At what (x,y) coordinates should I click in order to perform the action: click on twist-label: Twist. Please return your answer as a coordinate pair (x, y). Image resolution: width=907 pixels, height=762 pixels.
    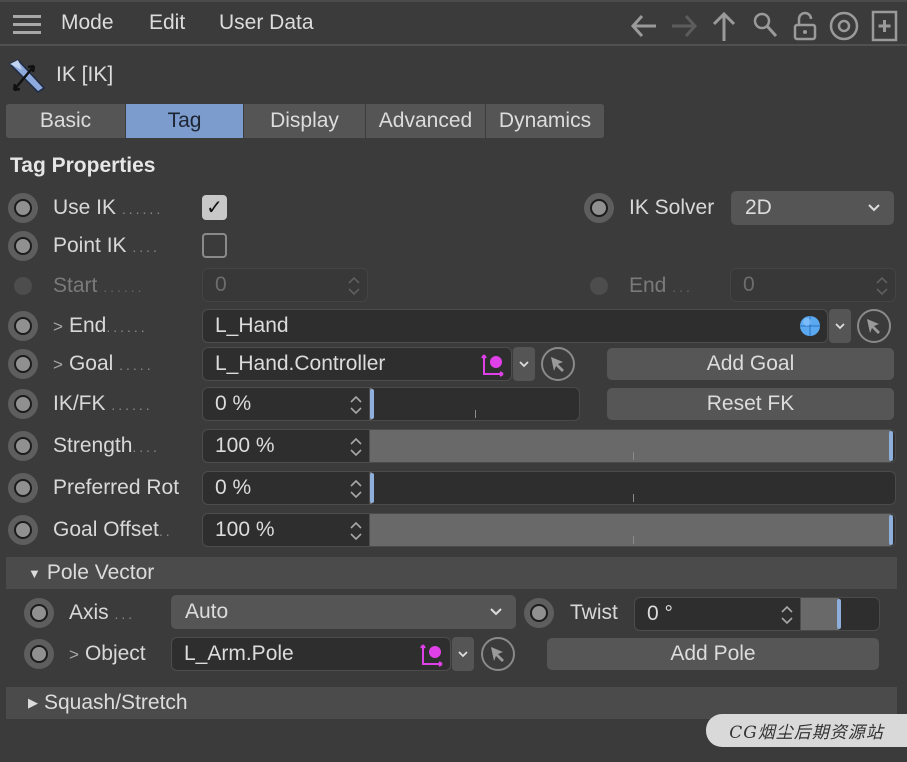
    Looking at the image, I should click on (594, 612).